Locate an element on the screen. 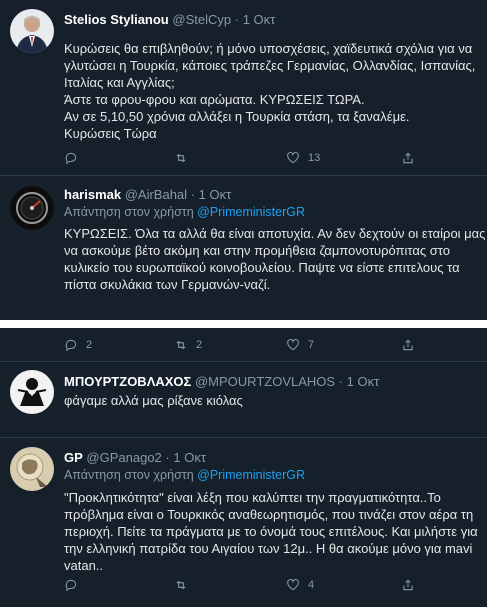  author-handle: @StelCyp is located at coordinates (201, 19).